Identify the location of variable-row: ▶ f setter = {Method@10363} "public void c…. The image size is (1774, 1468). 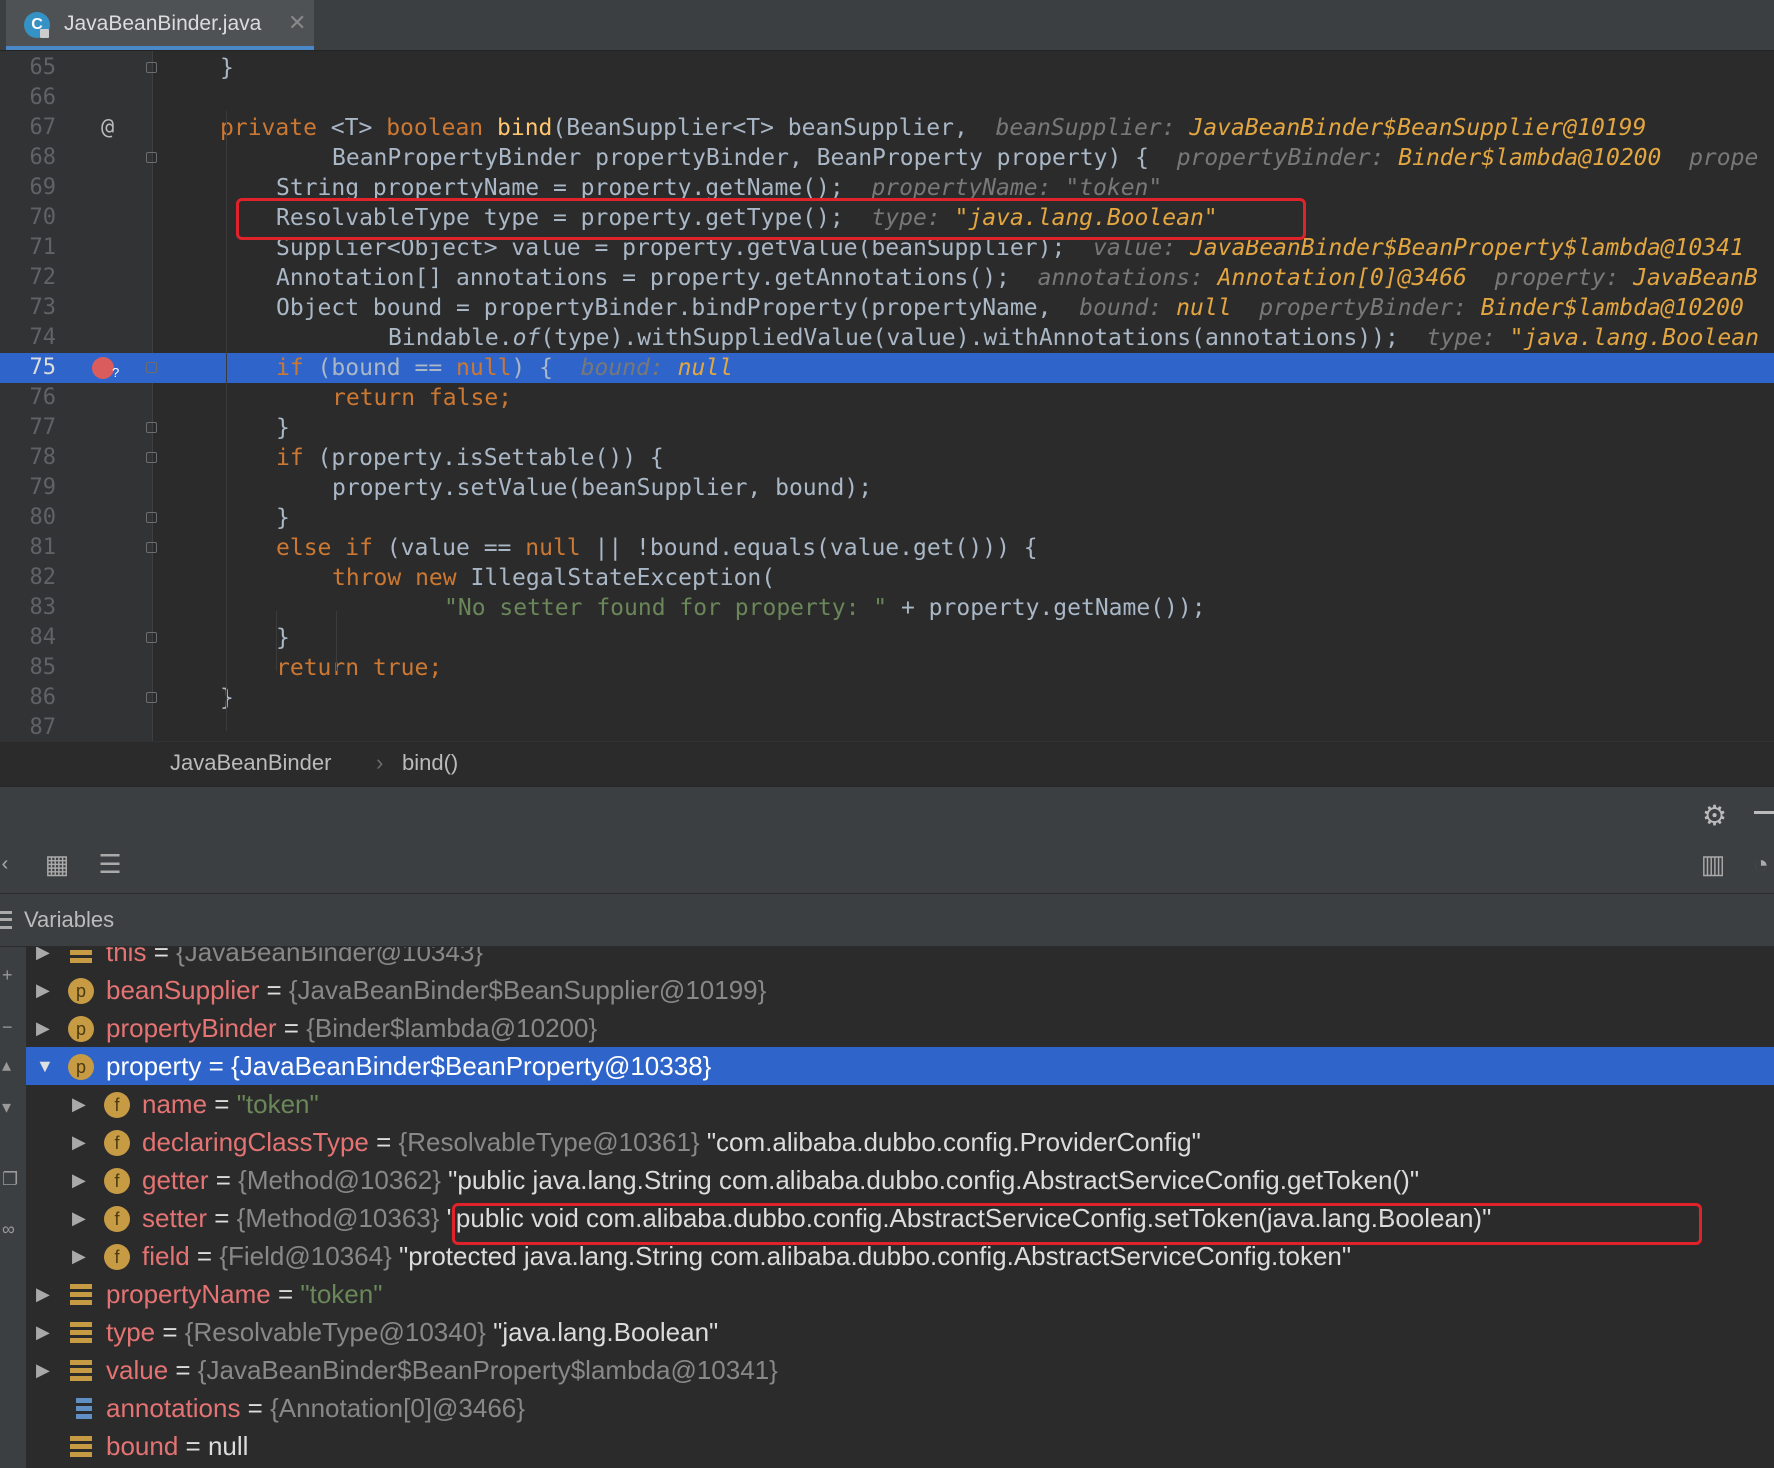
(900, 1218).